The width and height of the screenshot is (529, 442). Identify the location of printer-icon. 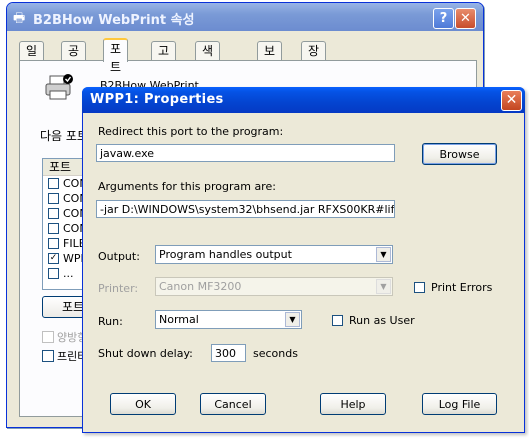
(59, 87).